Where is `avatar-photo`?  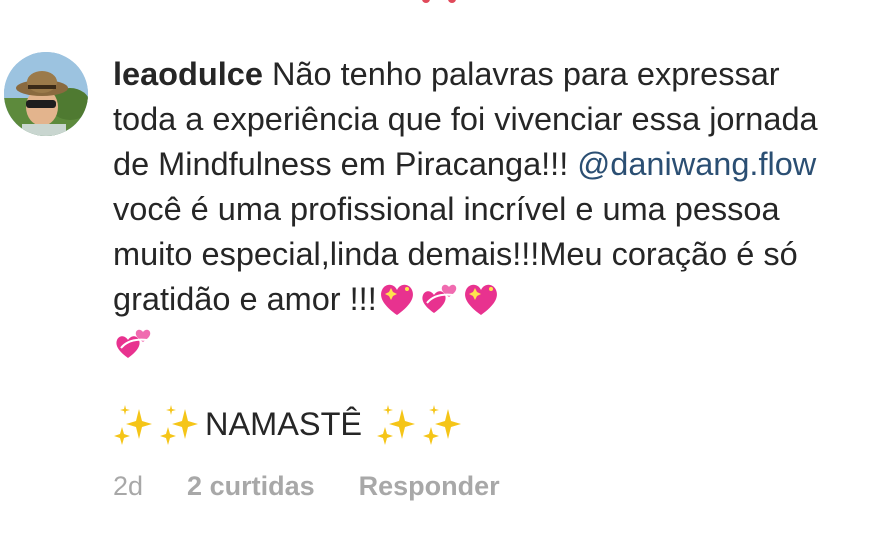 avatar-photo is located at coordinates (46, 94).